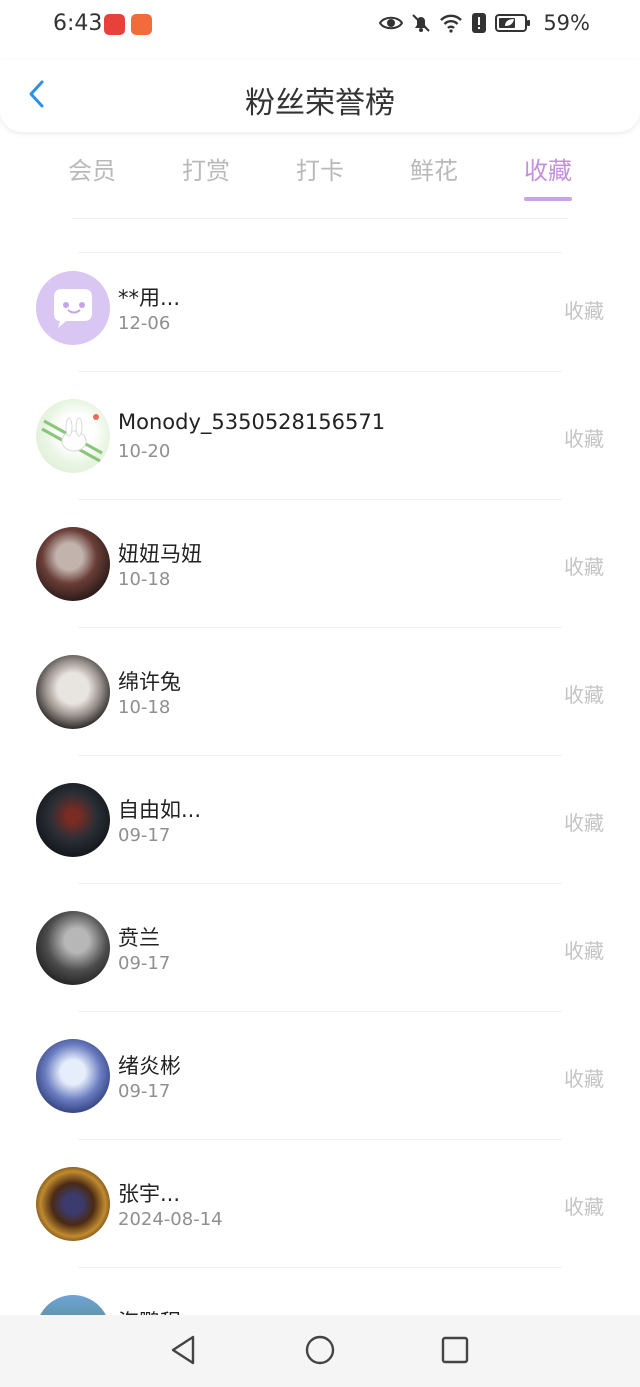 Image resolution: width=640 pixels, height=1387 pixels. What do you see at coordinates (391, 23) in the screenshot?
I see `eye-icon` at bounding box center [391, 23].